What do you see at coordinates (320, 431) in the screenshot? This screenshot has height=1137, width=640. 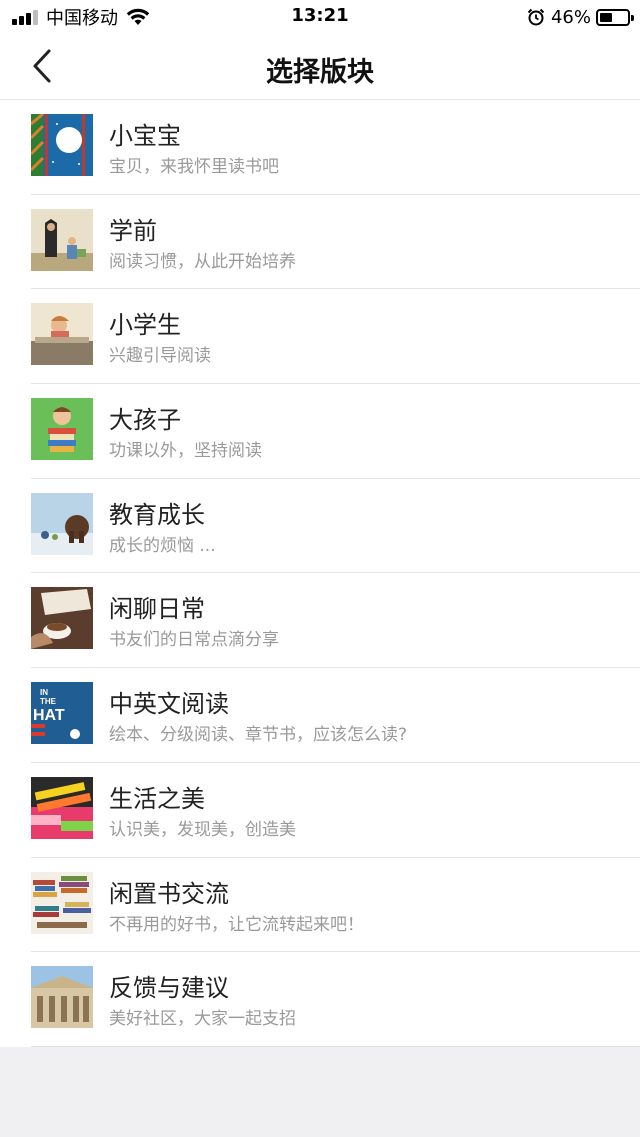 I see `section-item-older-kids: 大孩子 功课以外，坚持阅读` at bounding box center [320, 431].